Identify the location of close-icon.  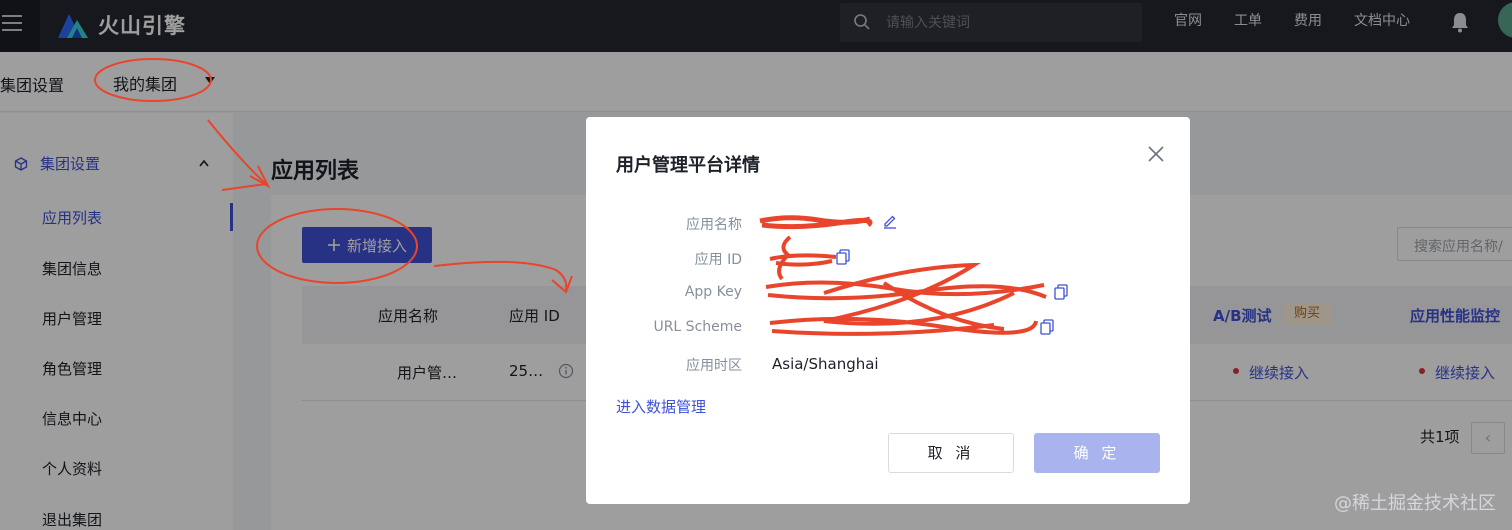
(1156, 154).